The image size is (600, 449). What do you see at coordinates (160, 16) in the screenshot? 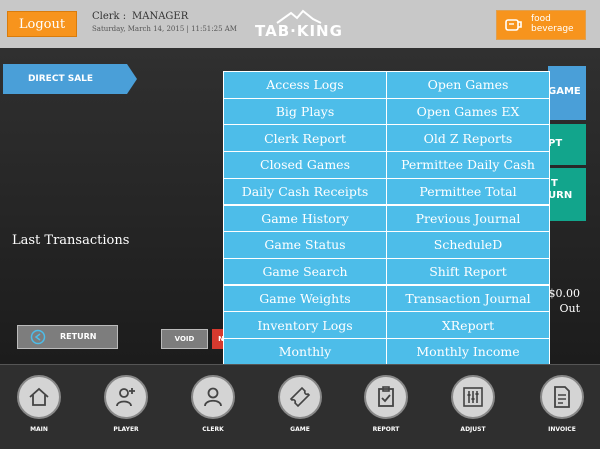
I see `clerk-name: MANAGER` at bounding box center [160, 16].